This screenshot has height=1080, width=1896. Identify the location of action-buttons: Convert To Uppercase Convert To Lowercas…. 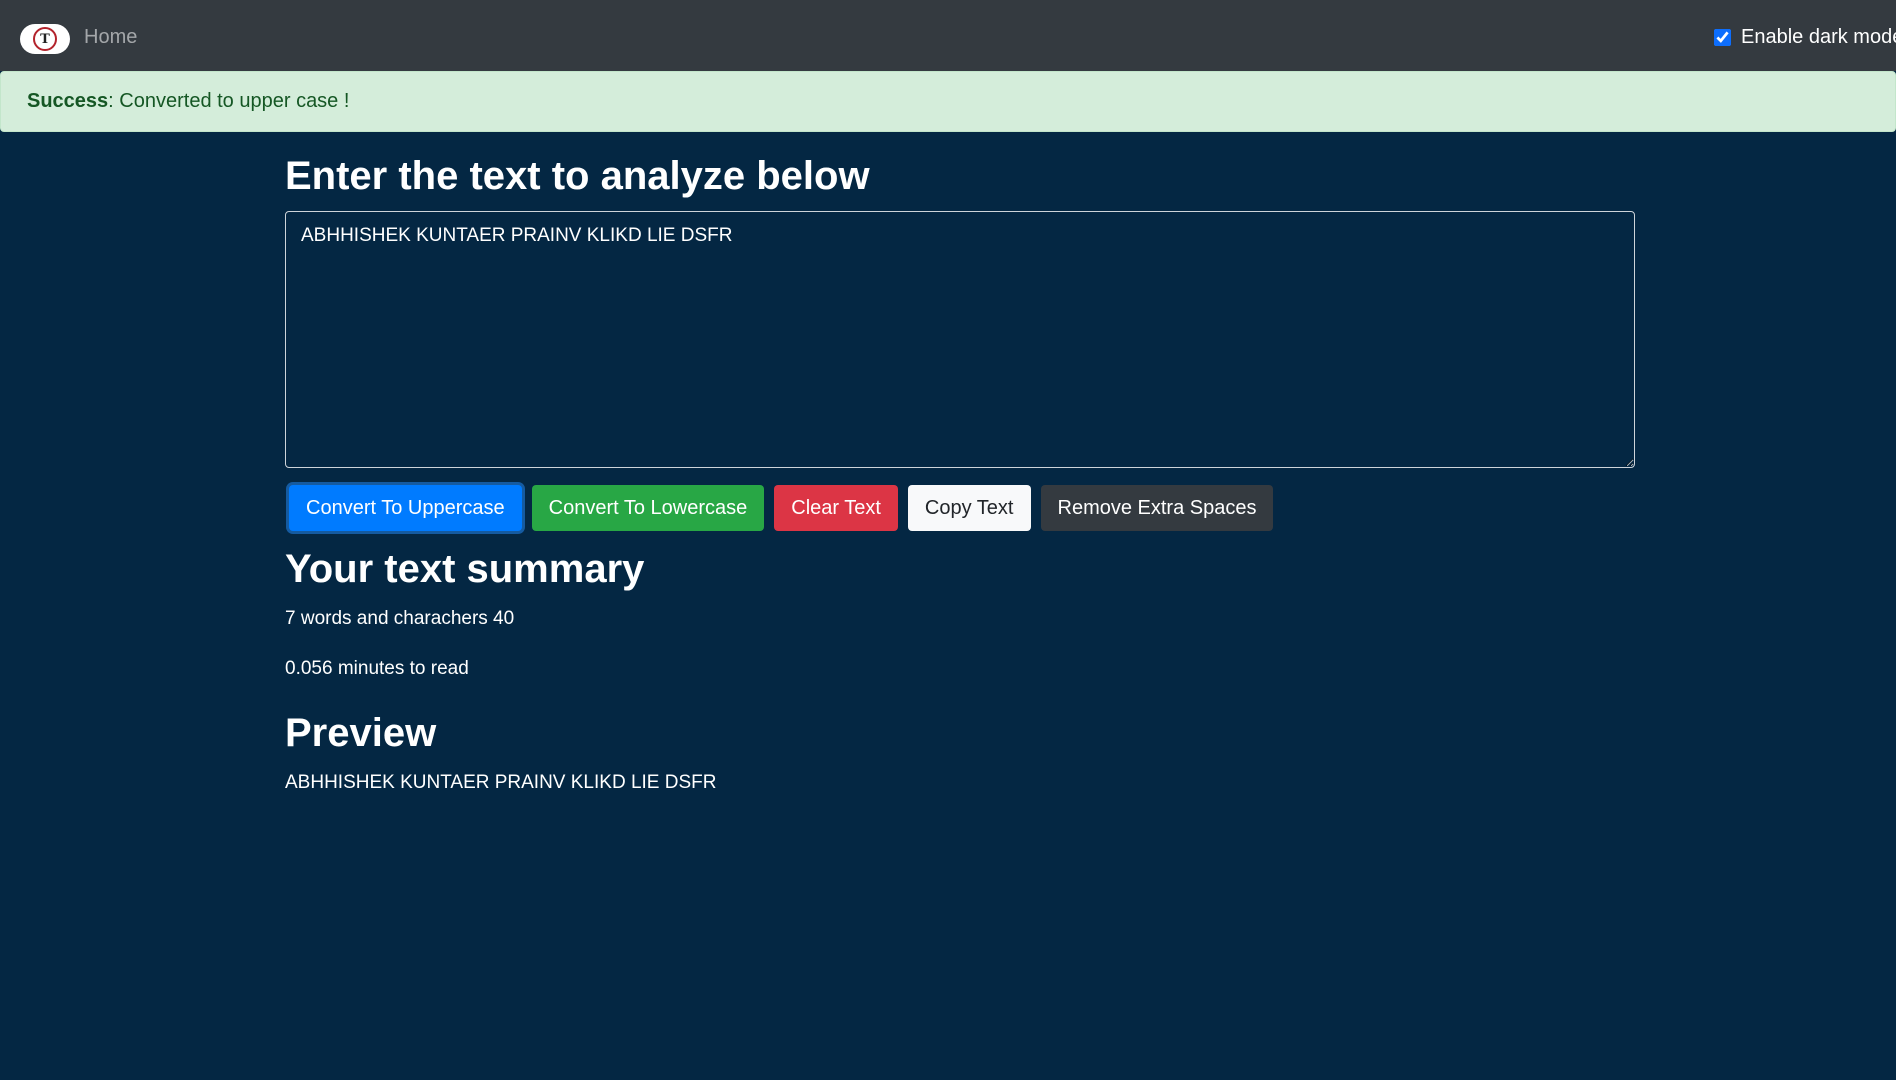
(960, 508).